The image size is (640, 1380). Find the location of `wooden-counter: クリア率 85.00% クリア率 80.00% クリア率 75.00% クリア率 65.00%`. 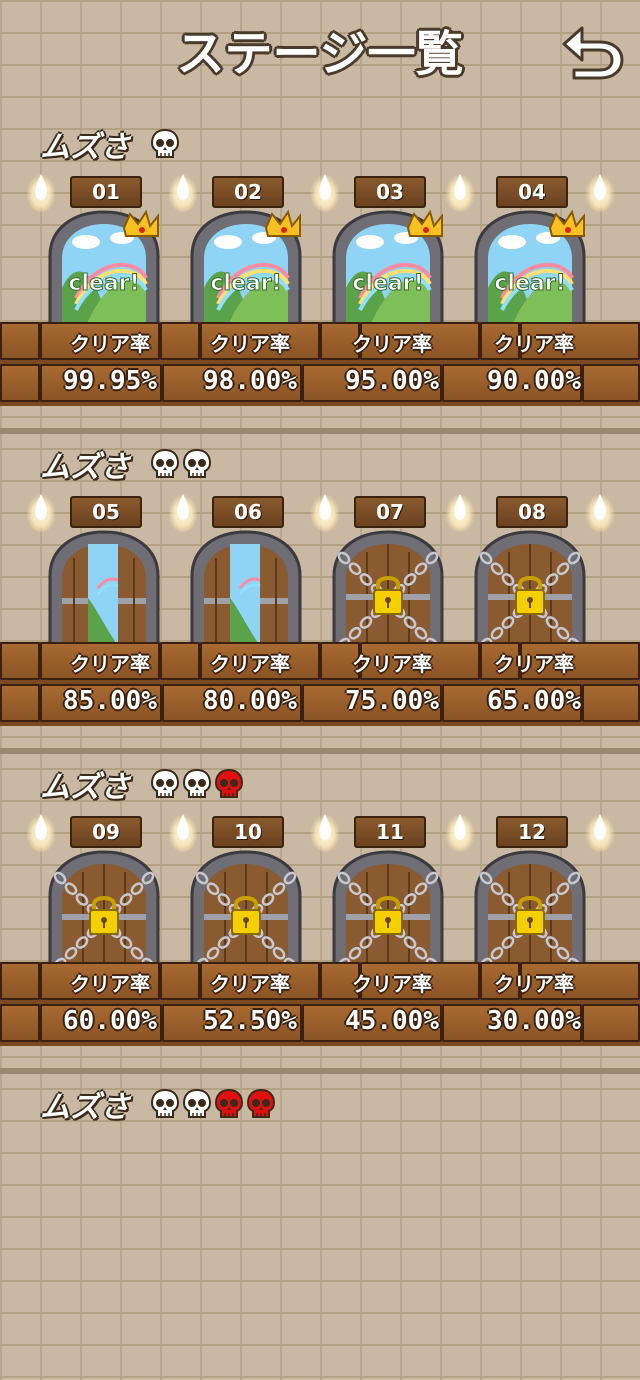

wooden-counter: クリア率 85.00% クリア率 80.00% クリア率 75.00% クリア率 65.00% is located at coordinates (320, 684).